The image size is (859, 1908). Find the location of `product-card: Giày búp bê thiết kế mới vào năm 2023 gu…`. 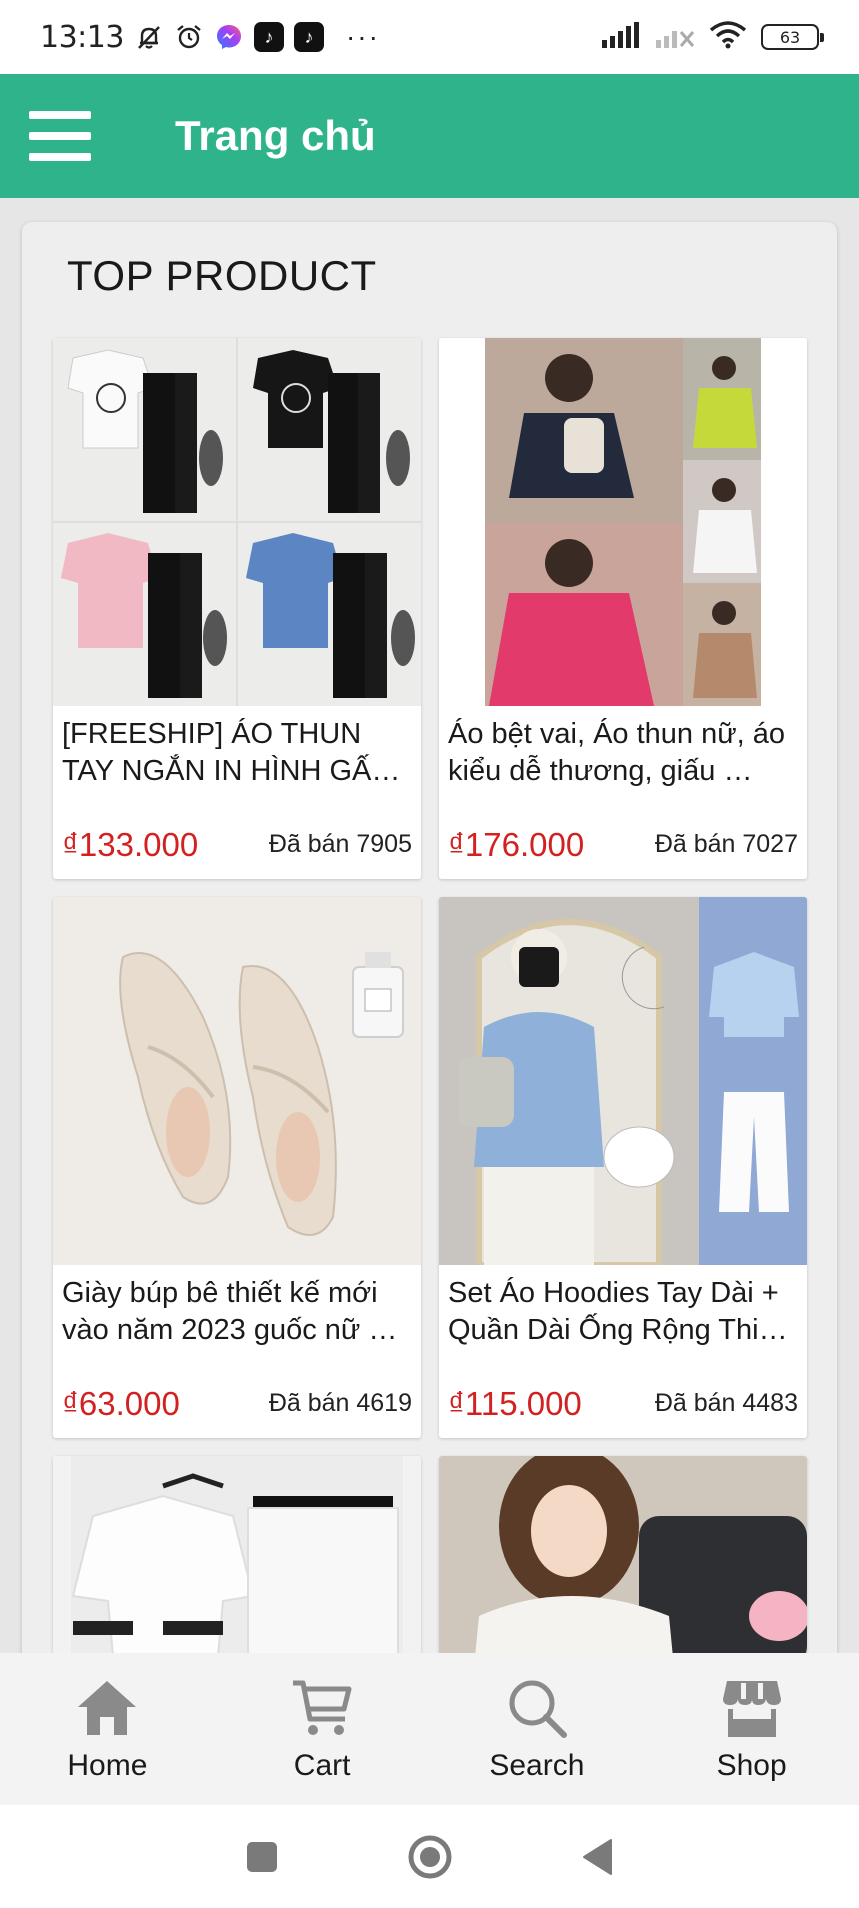

product-card: Giày búp bê thiết kế mới vào năm 2023 gu… is located at coordinates (237, 1167).